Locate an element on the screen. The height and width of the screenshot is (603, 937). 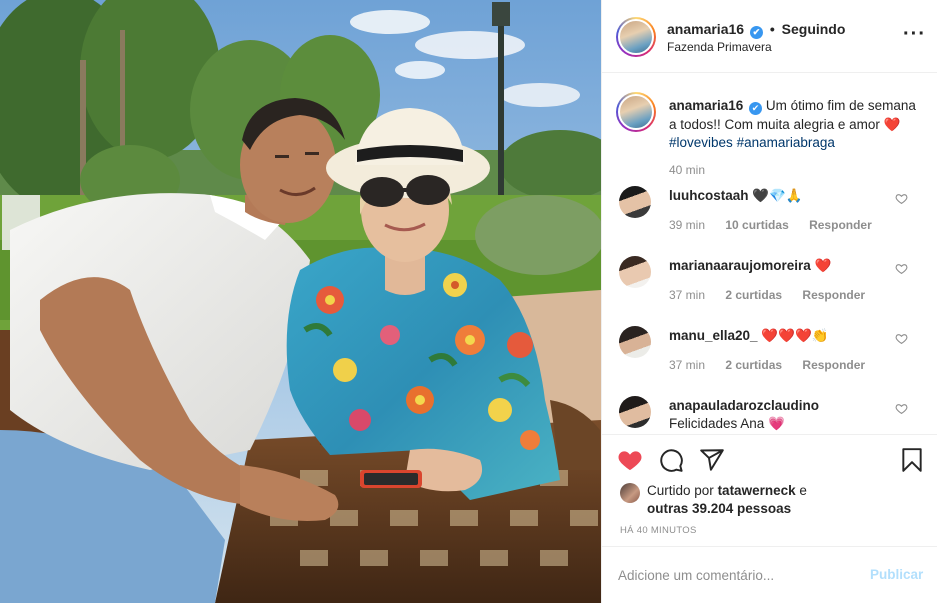
caption-avatar-image is located at coordinates (636, 112).